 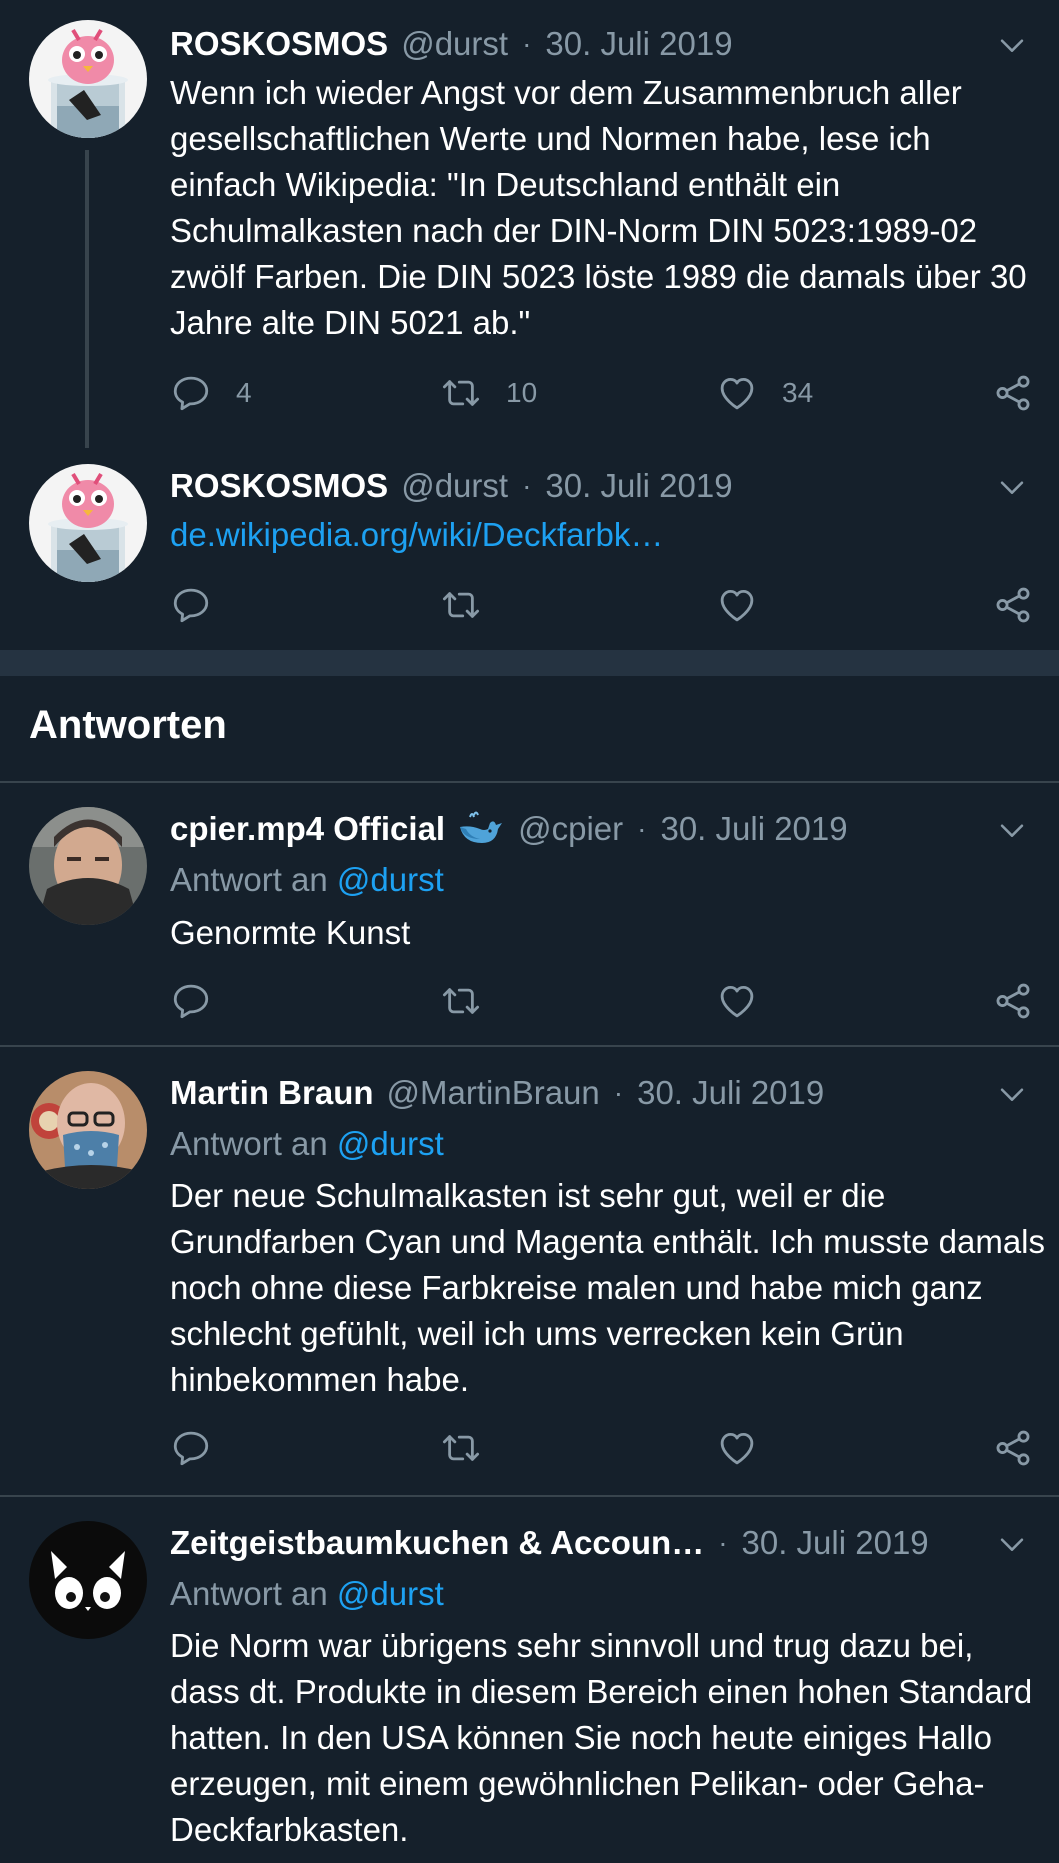 What do you see at coordinates (522, 392) in the screenshot?
I see `retweet-count: 10` at bounding box center [522, 392].